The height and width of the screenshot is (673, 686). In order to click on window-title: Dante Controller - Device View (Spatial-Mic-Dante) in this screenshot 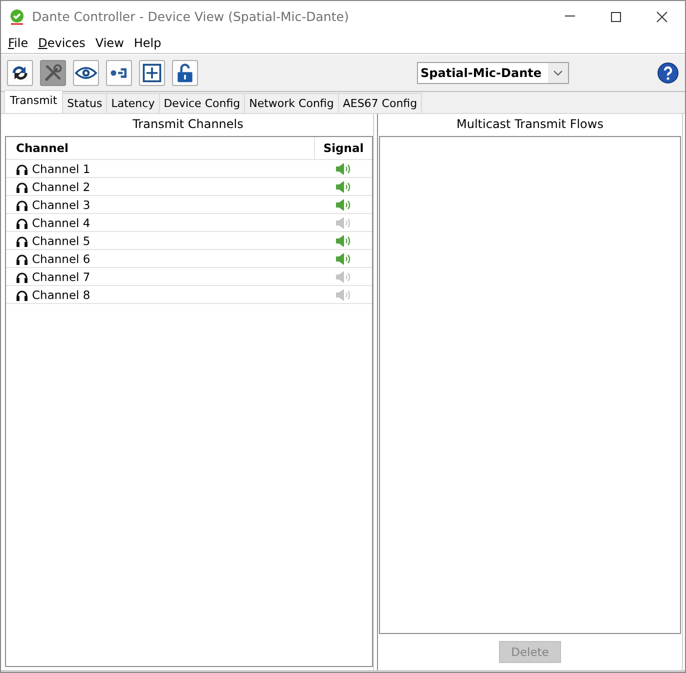, I will do `click(191, 16)`.